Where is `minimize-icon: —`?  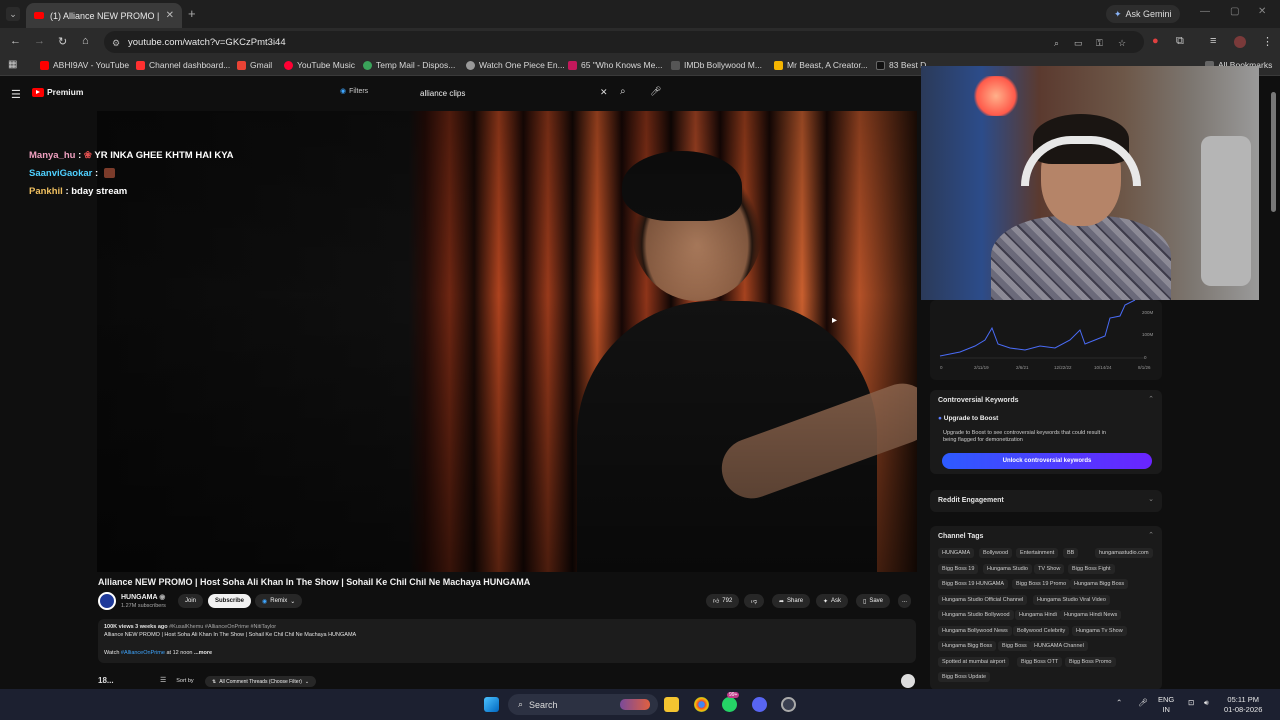 minimize-icon: — is located at coordinates (1205, 11).